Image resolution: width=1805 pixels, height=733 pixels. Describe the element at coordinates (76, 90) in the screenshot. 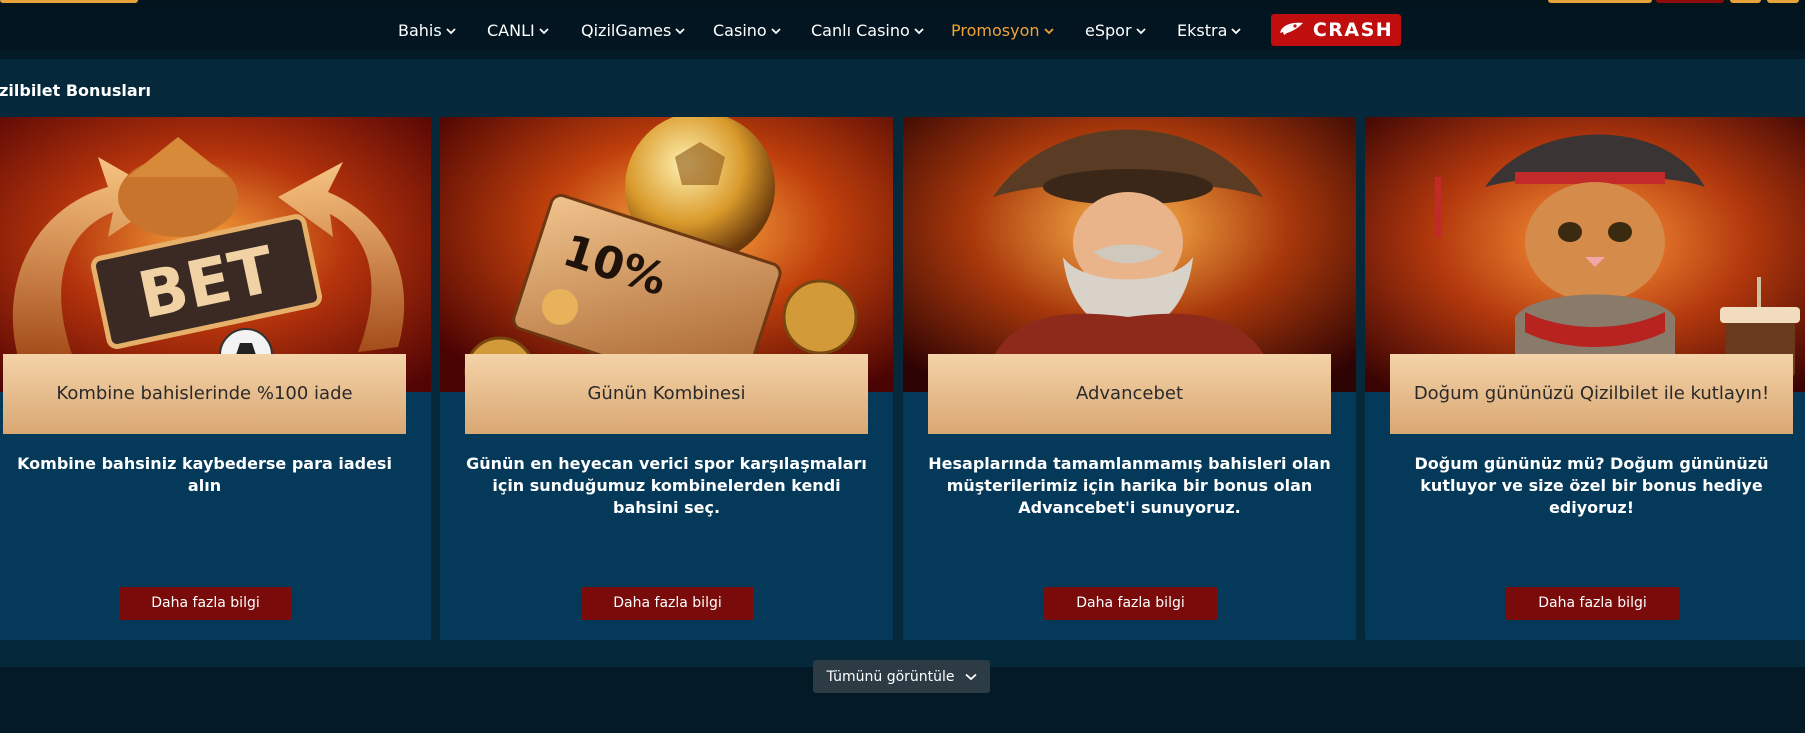

I see `section-title: Qizilbilet Bonusları` at that location.